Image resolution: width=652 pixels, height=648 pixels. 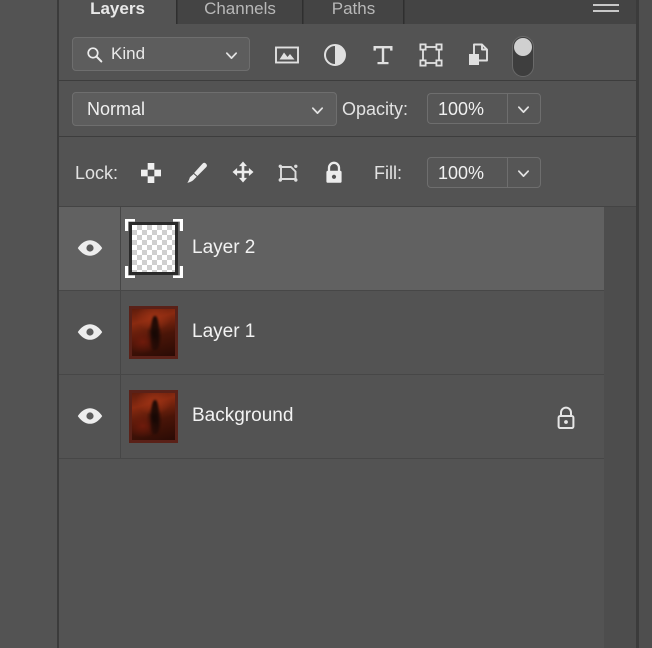 What do you see at coordinates (128, 53) in the screenshot?
I see `filter-kind-label: Kind` at bounding box center [128, 53].